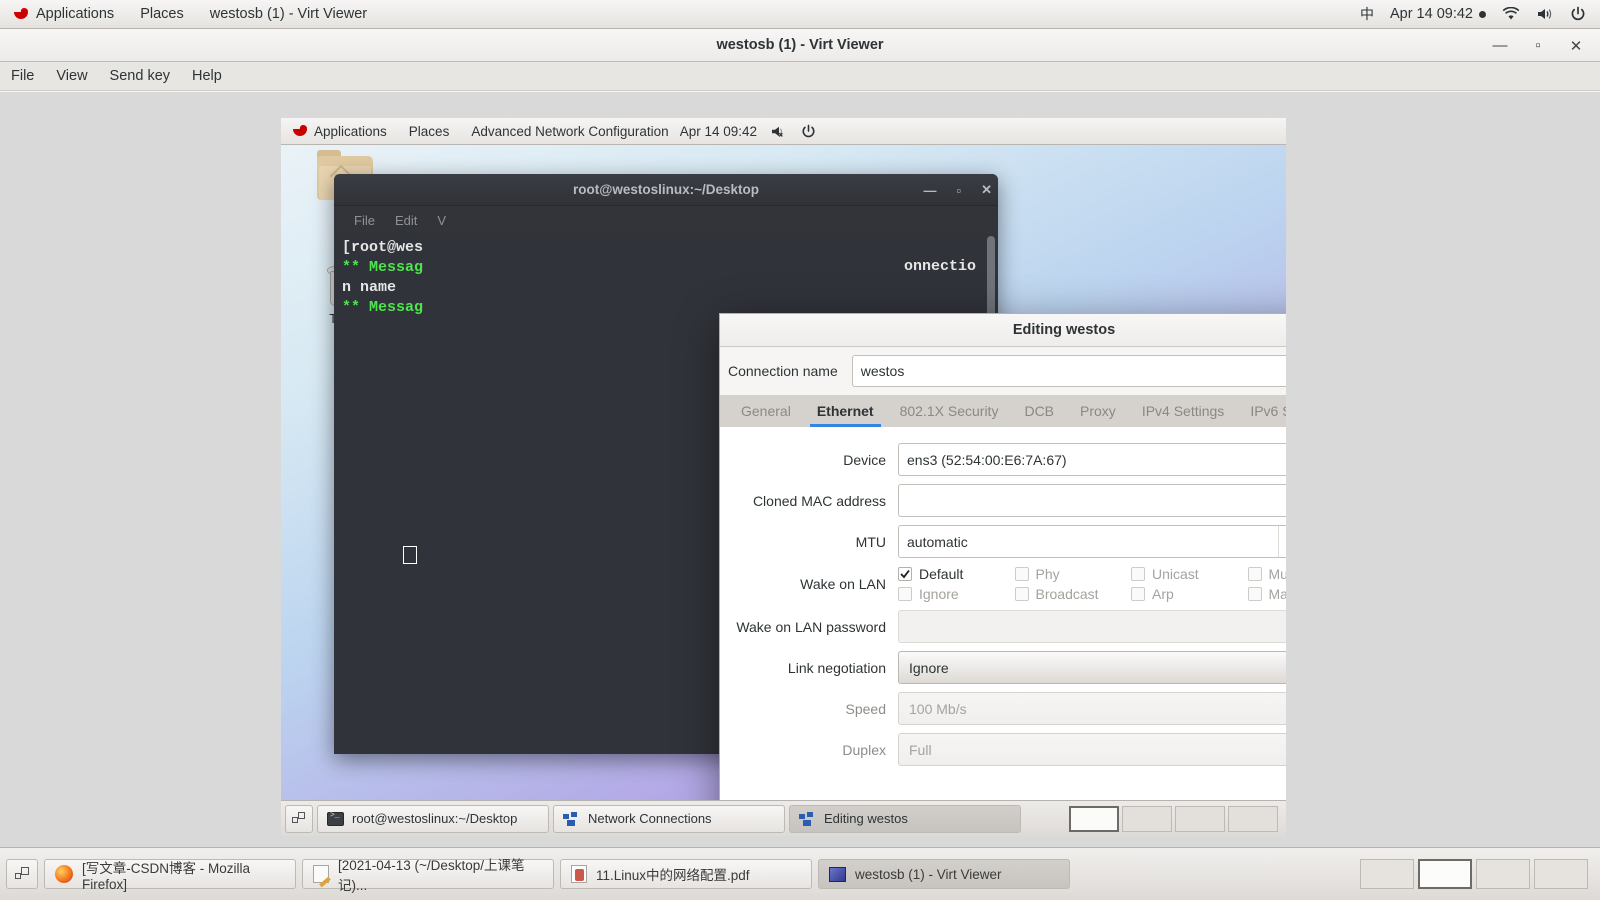  What do you see at coordinates (1092, 626) in the screenshot?
I see `wol-password-input` at bounding box center [1092, 626].